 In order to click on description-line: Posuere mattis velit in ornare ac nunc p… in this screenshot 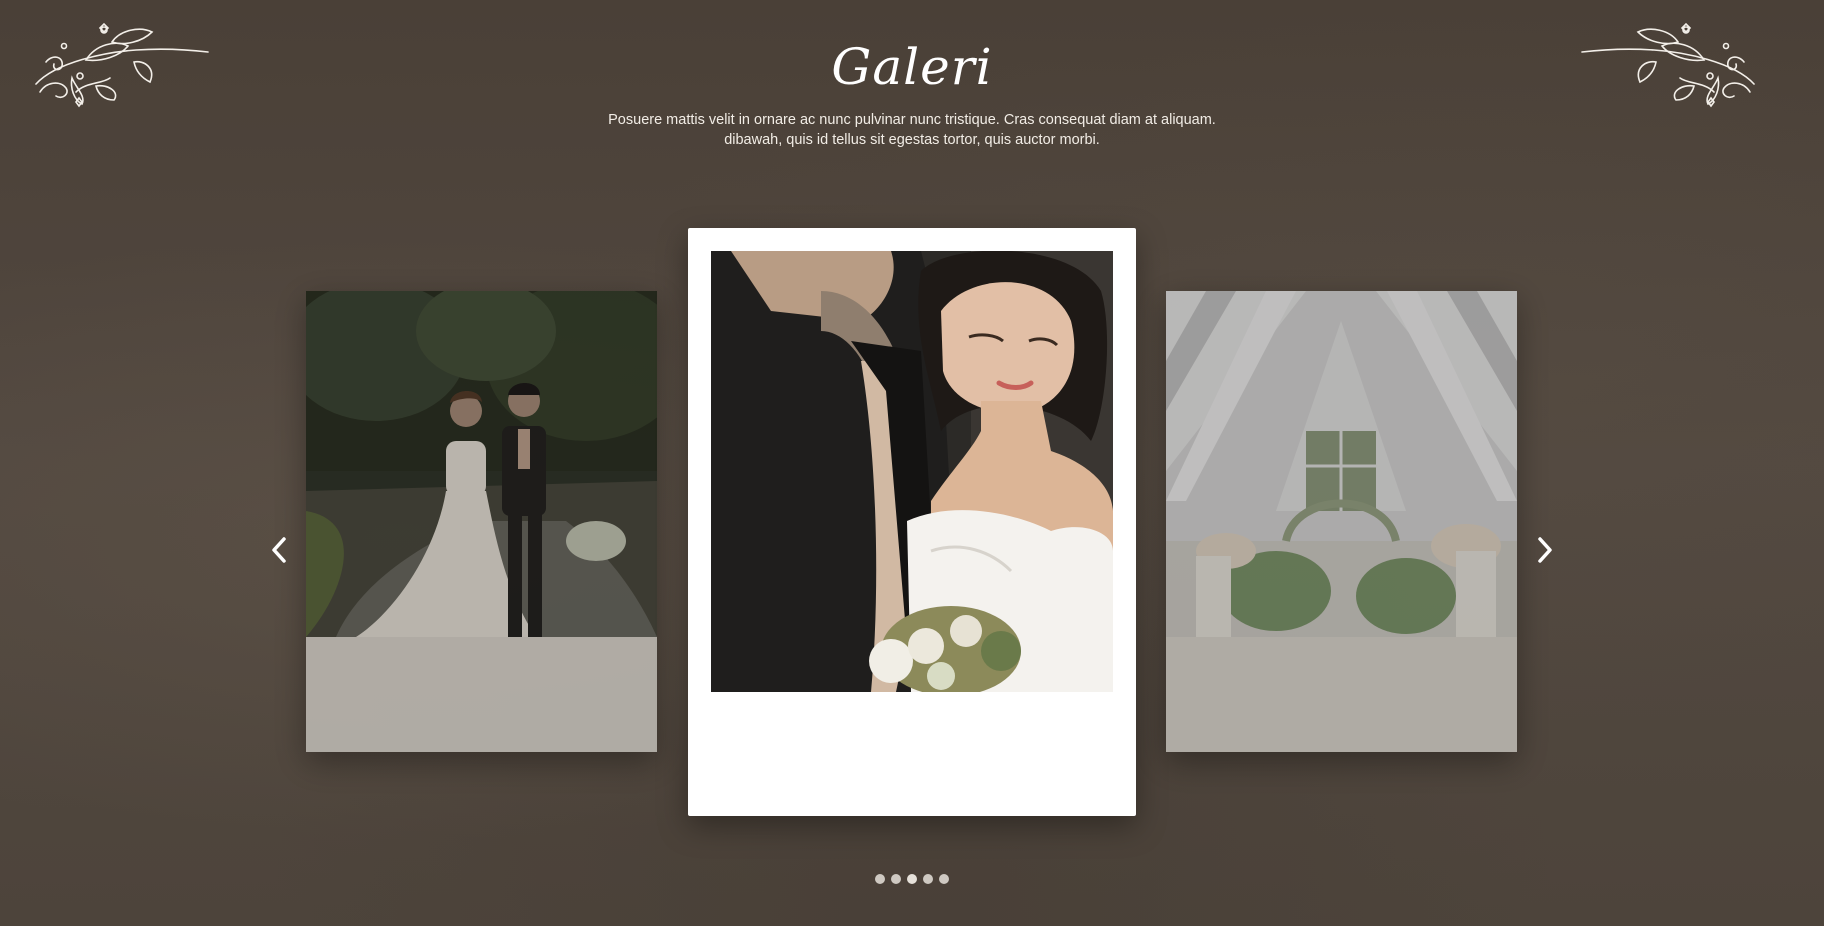, I will do `click(912, 120)`.